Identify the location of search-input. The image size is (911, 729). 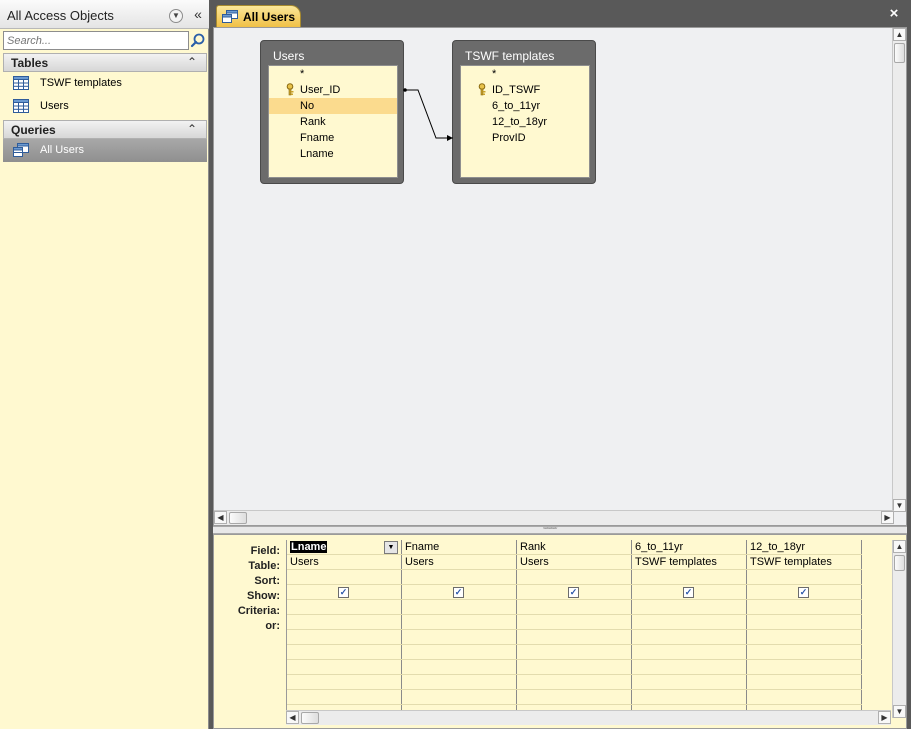
(96, 40).